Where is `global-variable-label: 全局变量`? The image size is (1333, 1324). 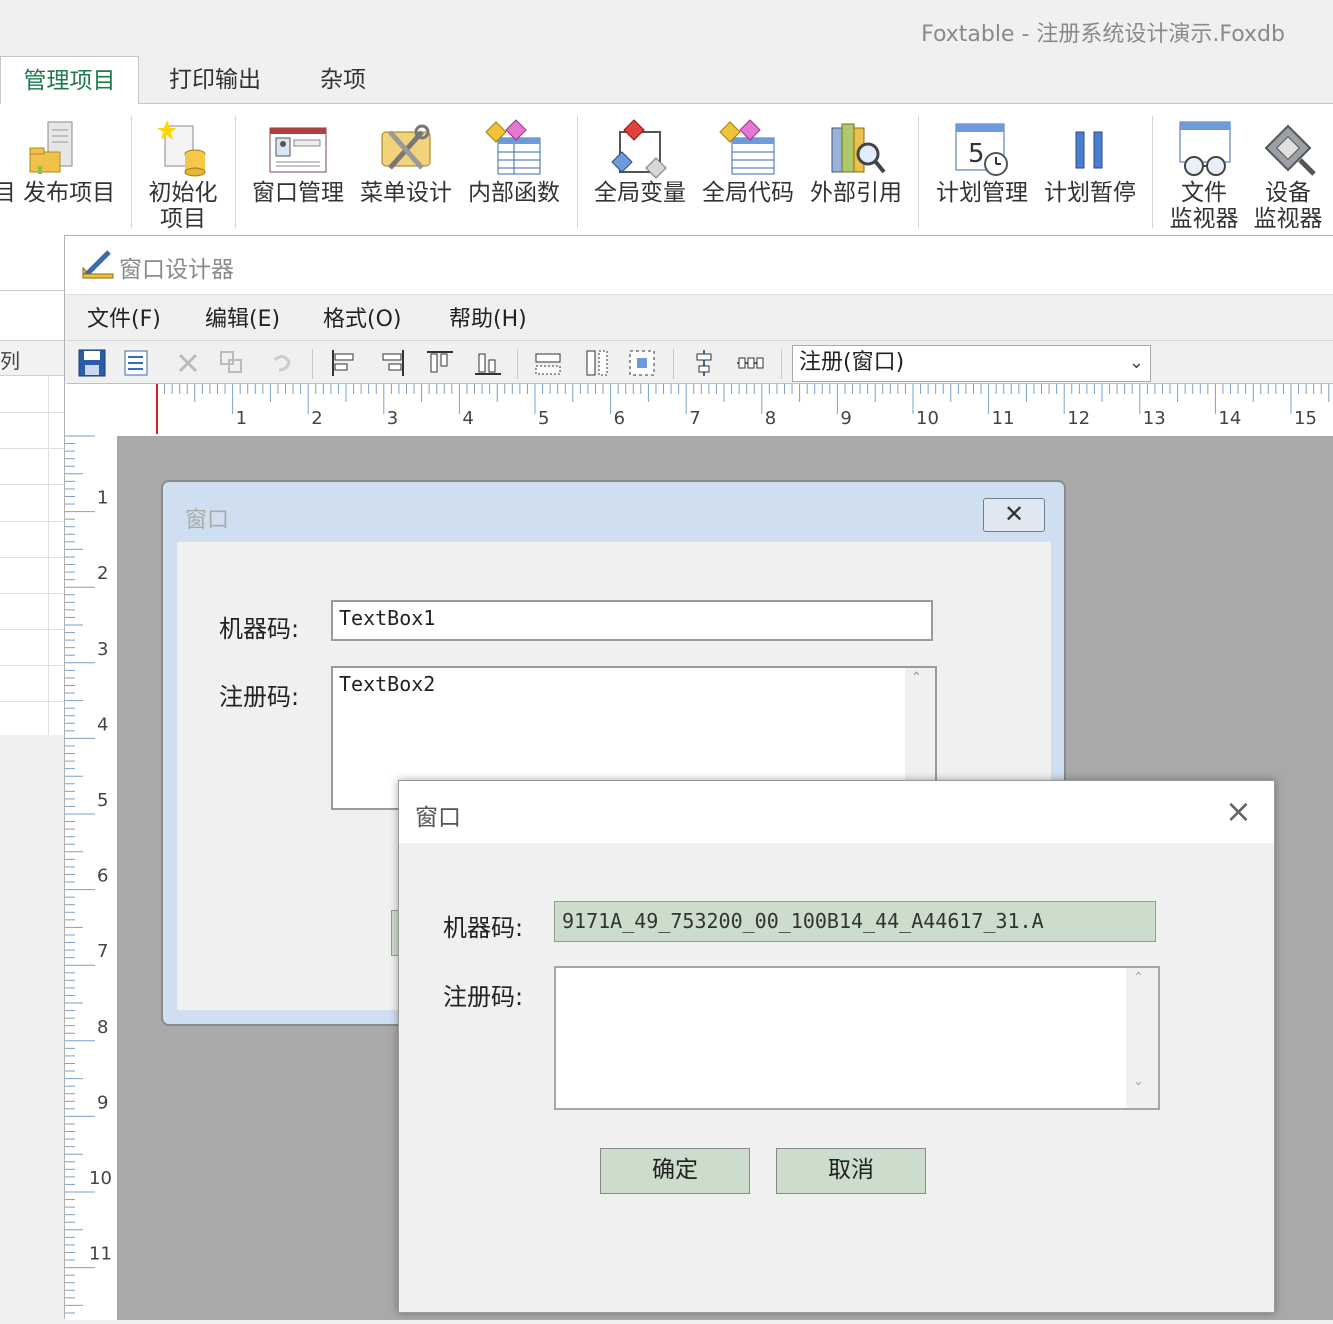
global-variable-label: 全局变量 is located at coordinates (640, 193).